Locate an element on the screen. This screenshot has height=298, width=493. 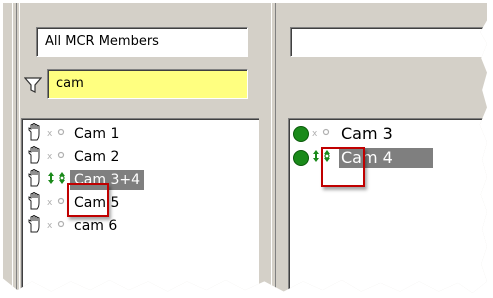
list-item: x cam 6 is located at coordinates (142, 226).